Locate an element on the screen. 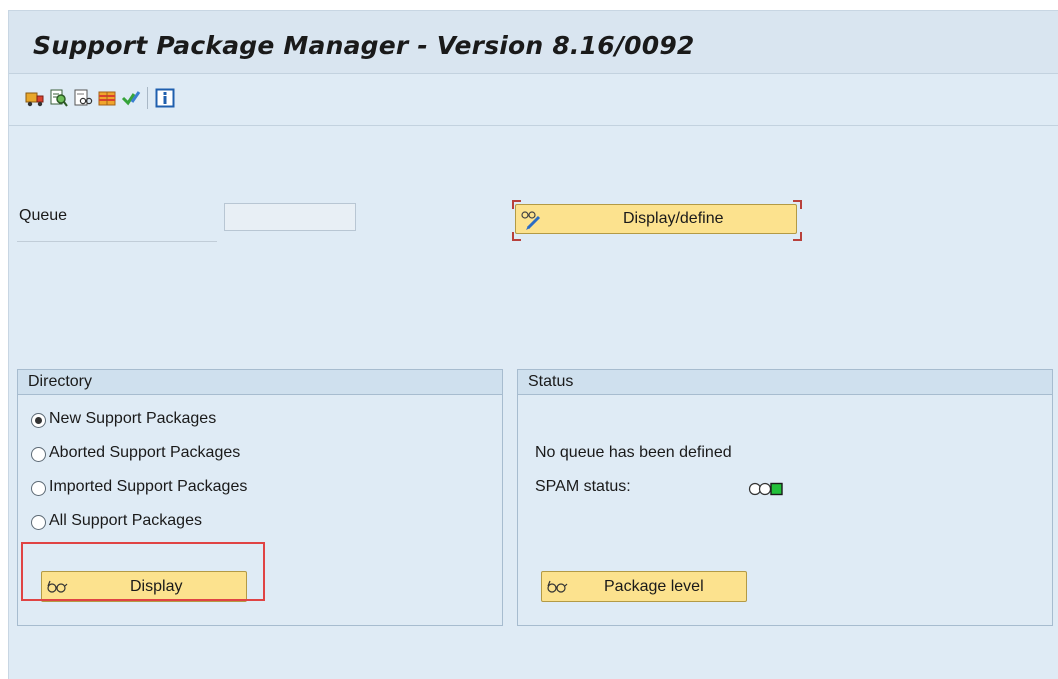  info-icon is located at coordinates (165, 98).